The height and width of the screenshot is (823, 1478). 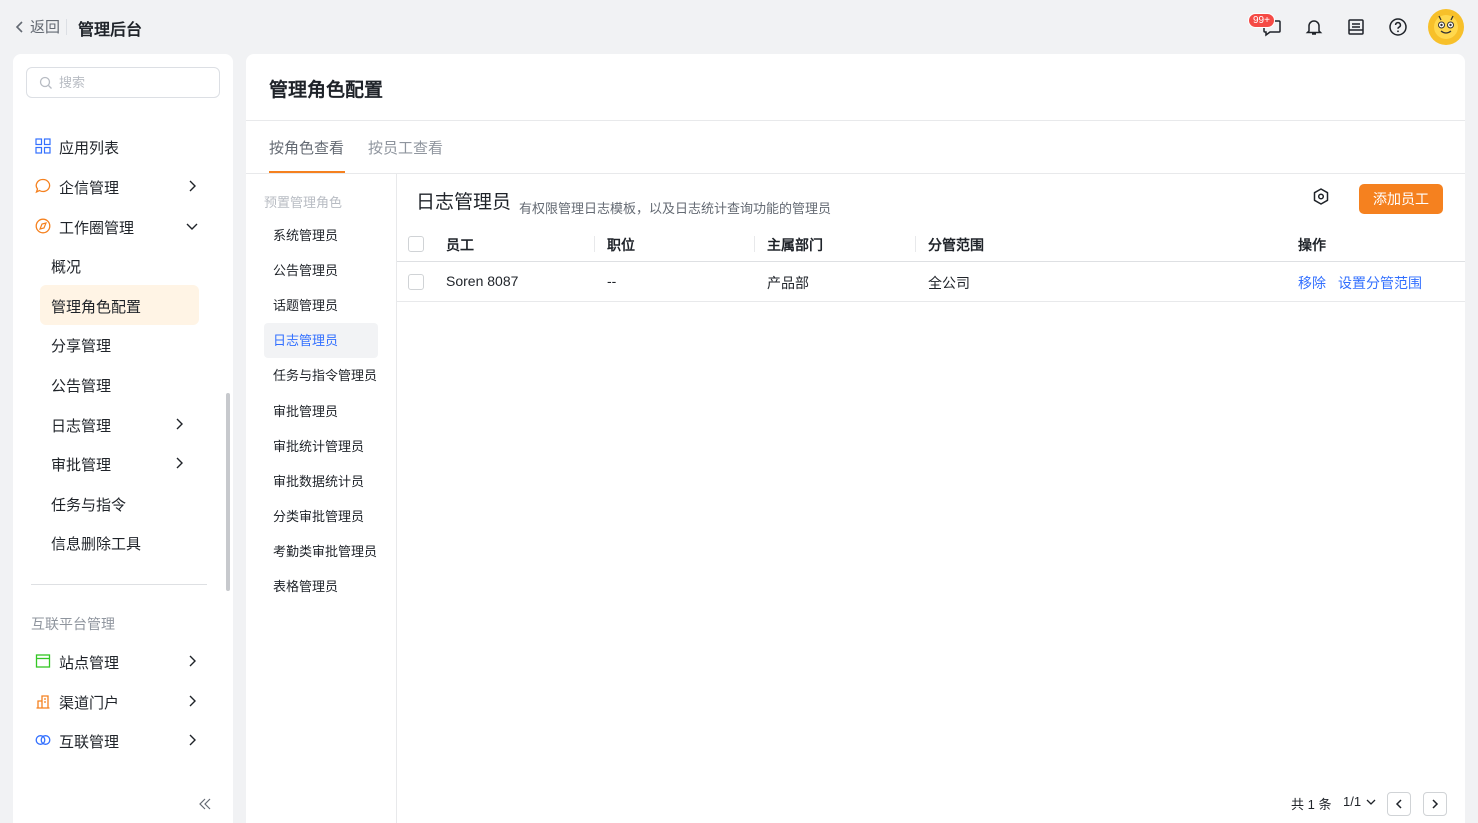 What do you see at coordinates (123, 265) in the screenshot?
I see `sidebar-item-overview: 概况` at bounding box center [123, 265].